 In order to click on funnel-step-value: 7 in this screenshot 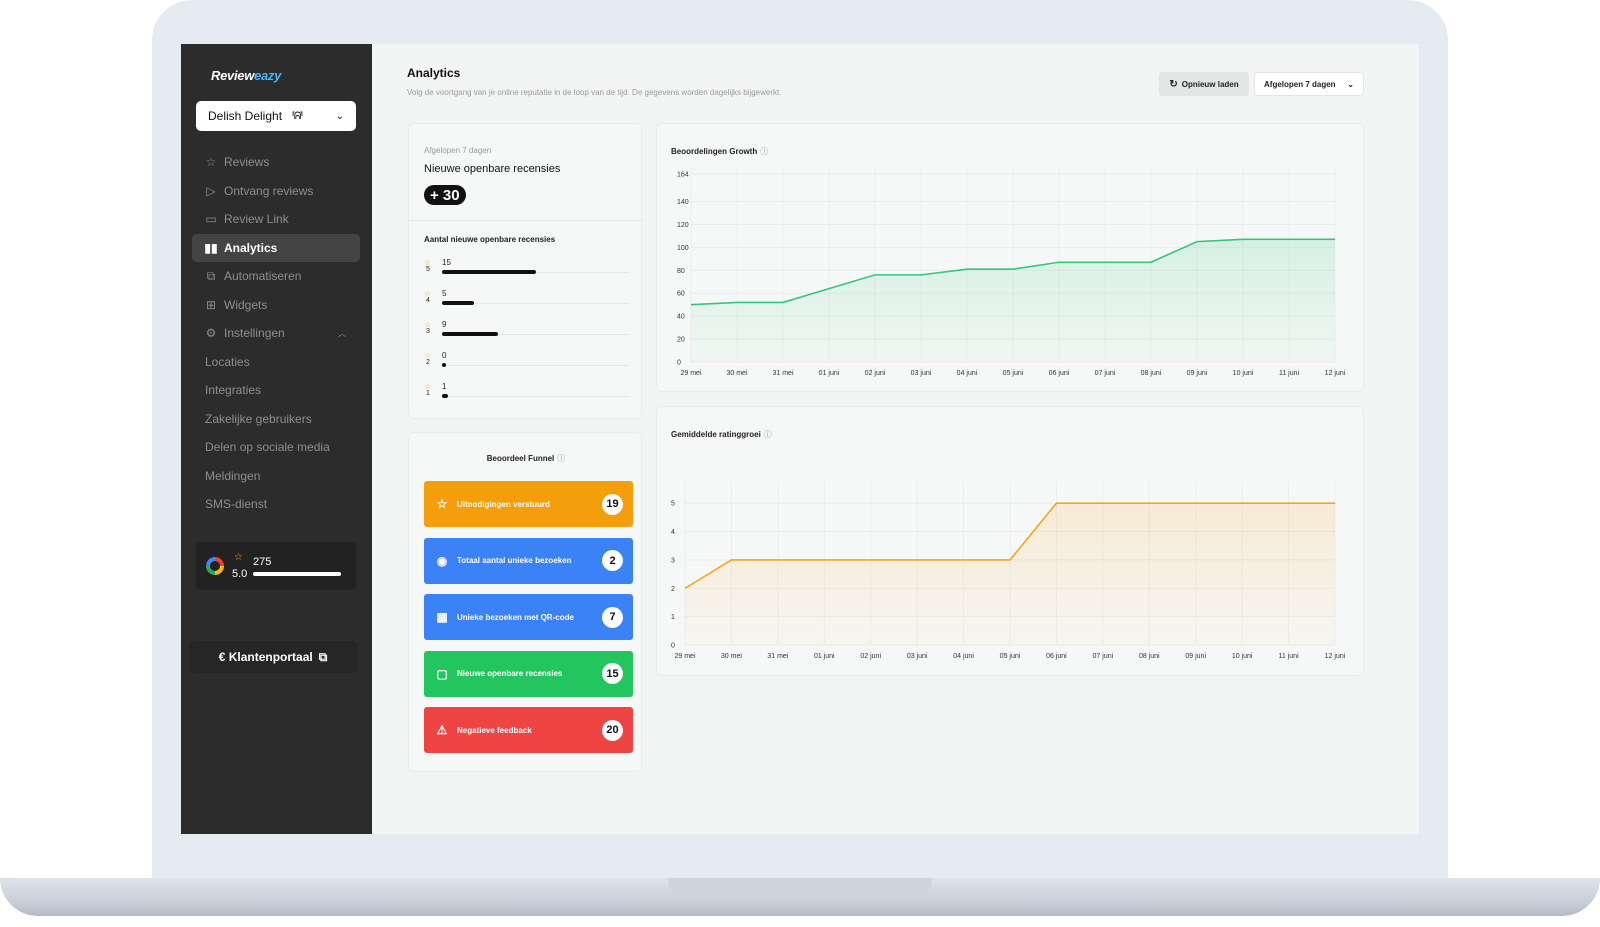, I will do `click(612, 617)`.